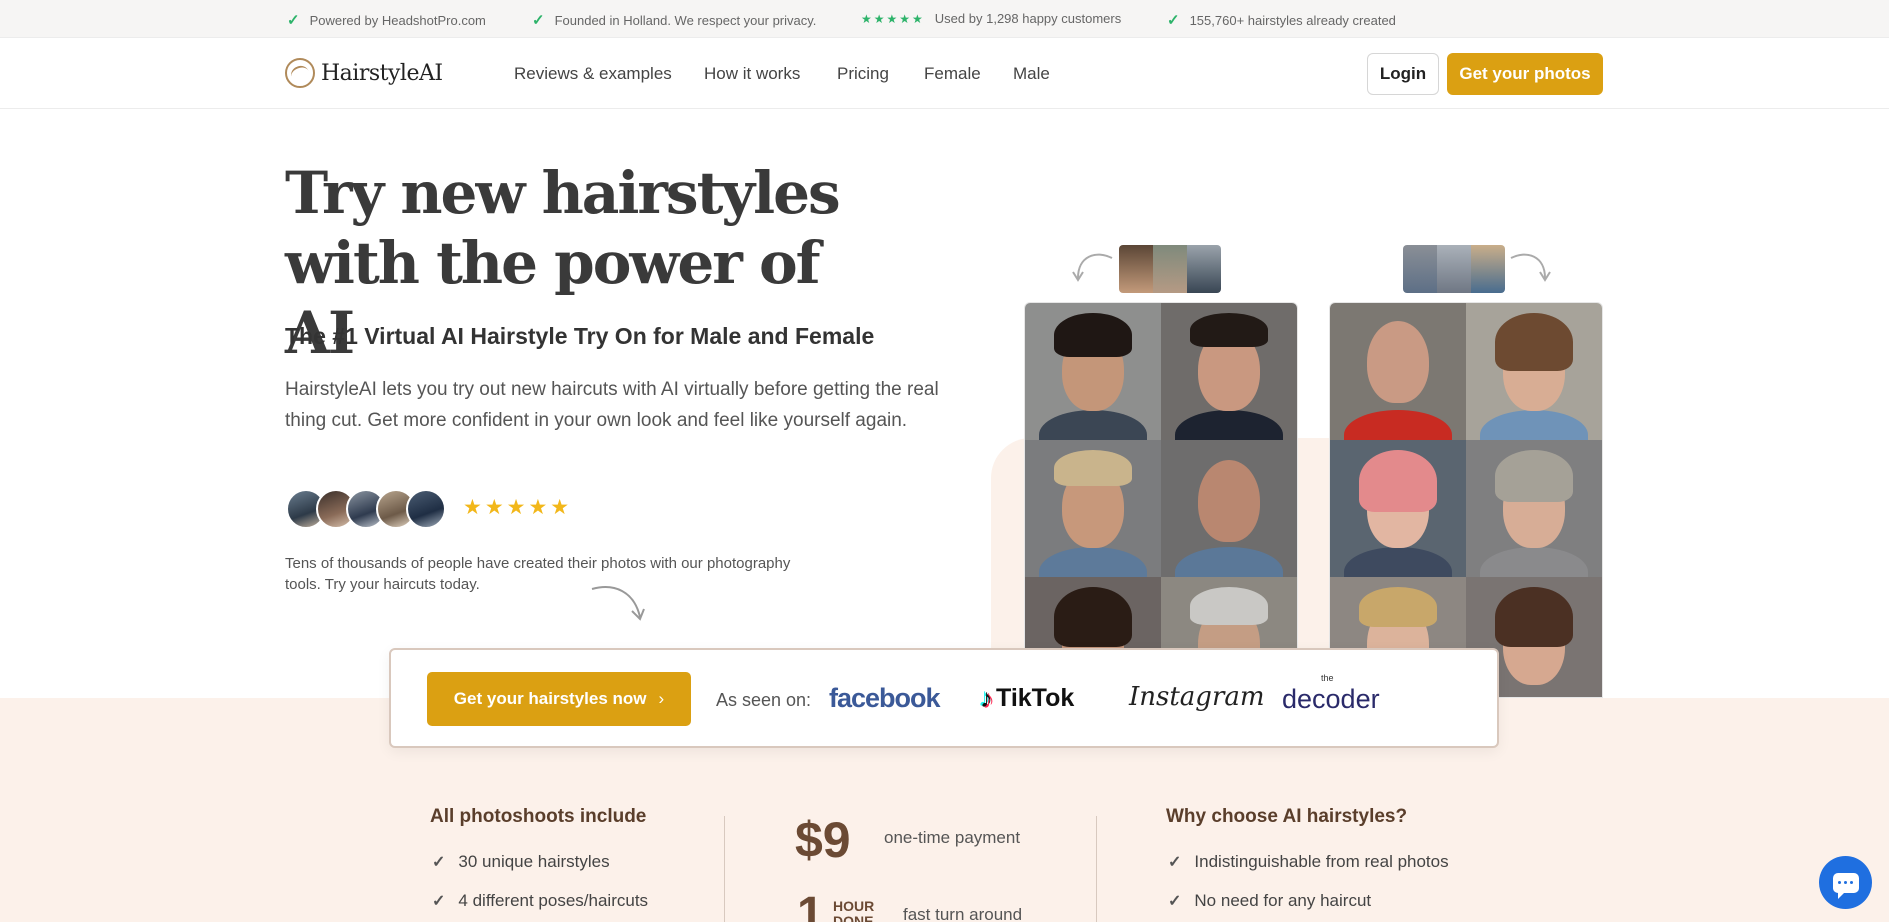 The width and height of the screenshot is (1889, 922). Describe the element at coordinates (593, 74) in the screenshot. I see `nav-link-reviews: Reviews & examples` at that location.